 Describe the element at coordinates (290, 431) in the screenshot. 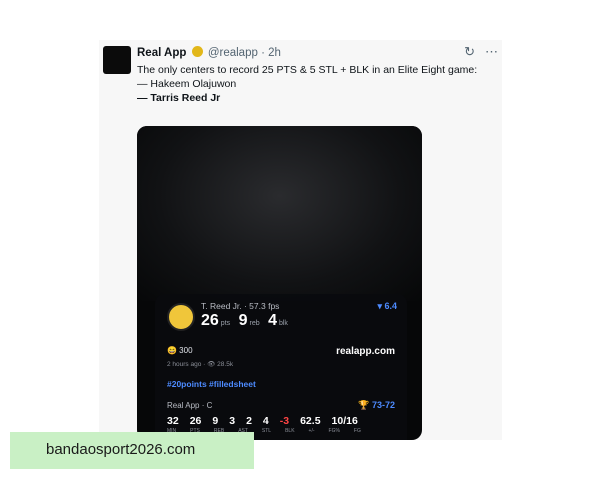

I see `stat-label: BLK` at that location.